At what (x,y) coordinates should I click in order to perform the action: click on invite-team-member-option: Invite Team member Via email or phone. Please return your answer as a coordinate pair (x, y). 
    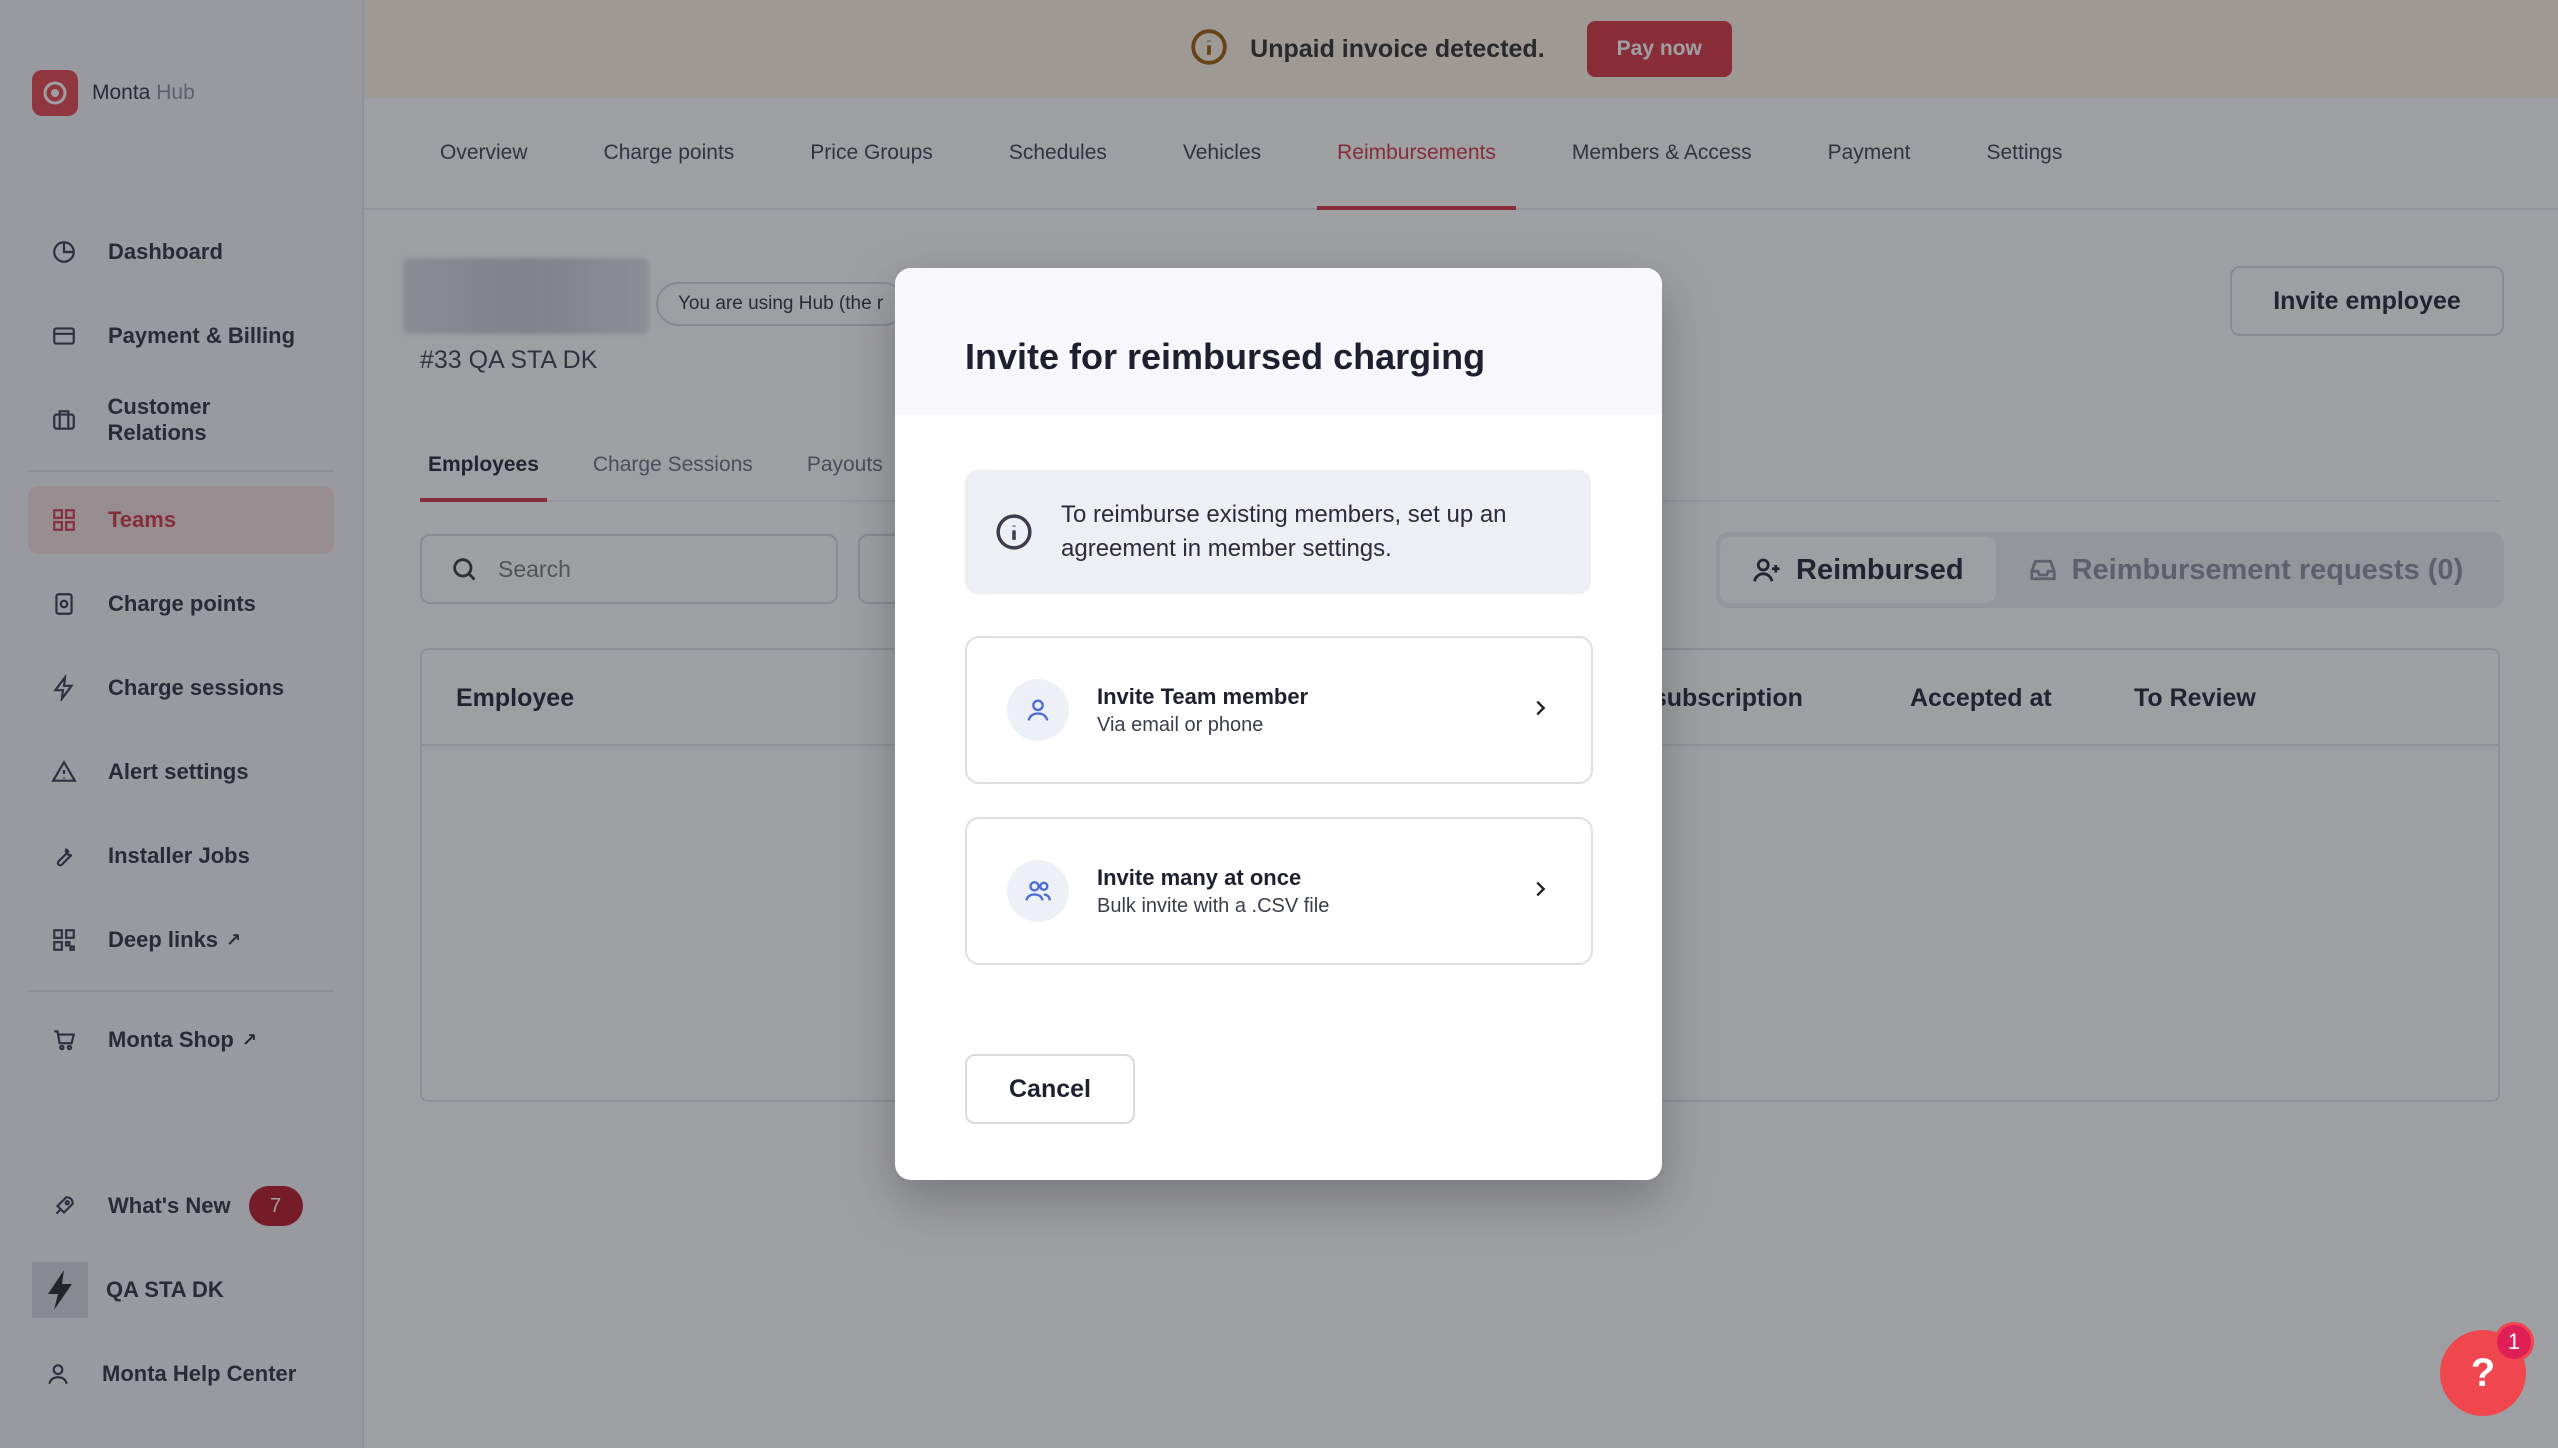
    Looking at the image, I should click on (1279, 710).